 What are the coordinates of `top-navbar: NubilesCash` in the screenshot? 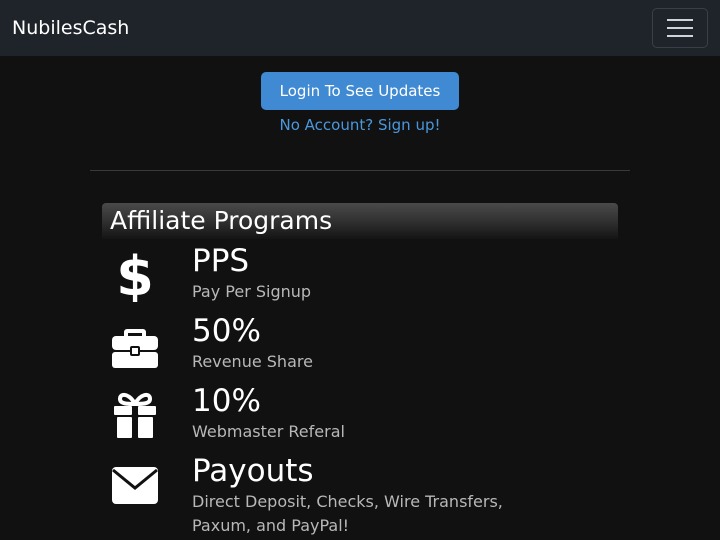 It's located at (360, 28).